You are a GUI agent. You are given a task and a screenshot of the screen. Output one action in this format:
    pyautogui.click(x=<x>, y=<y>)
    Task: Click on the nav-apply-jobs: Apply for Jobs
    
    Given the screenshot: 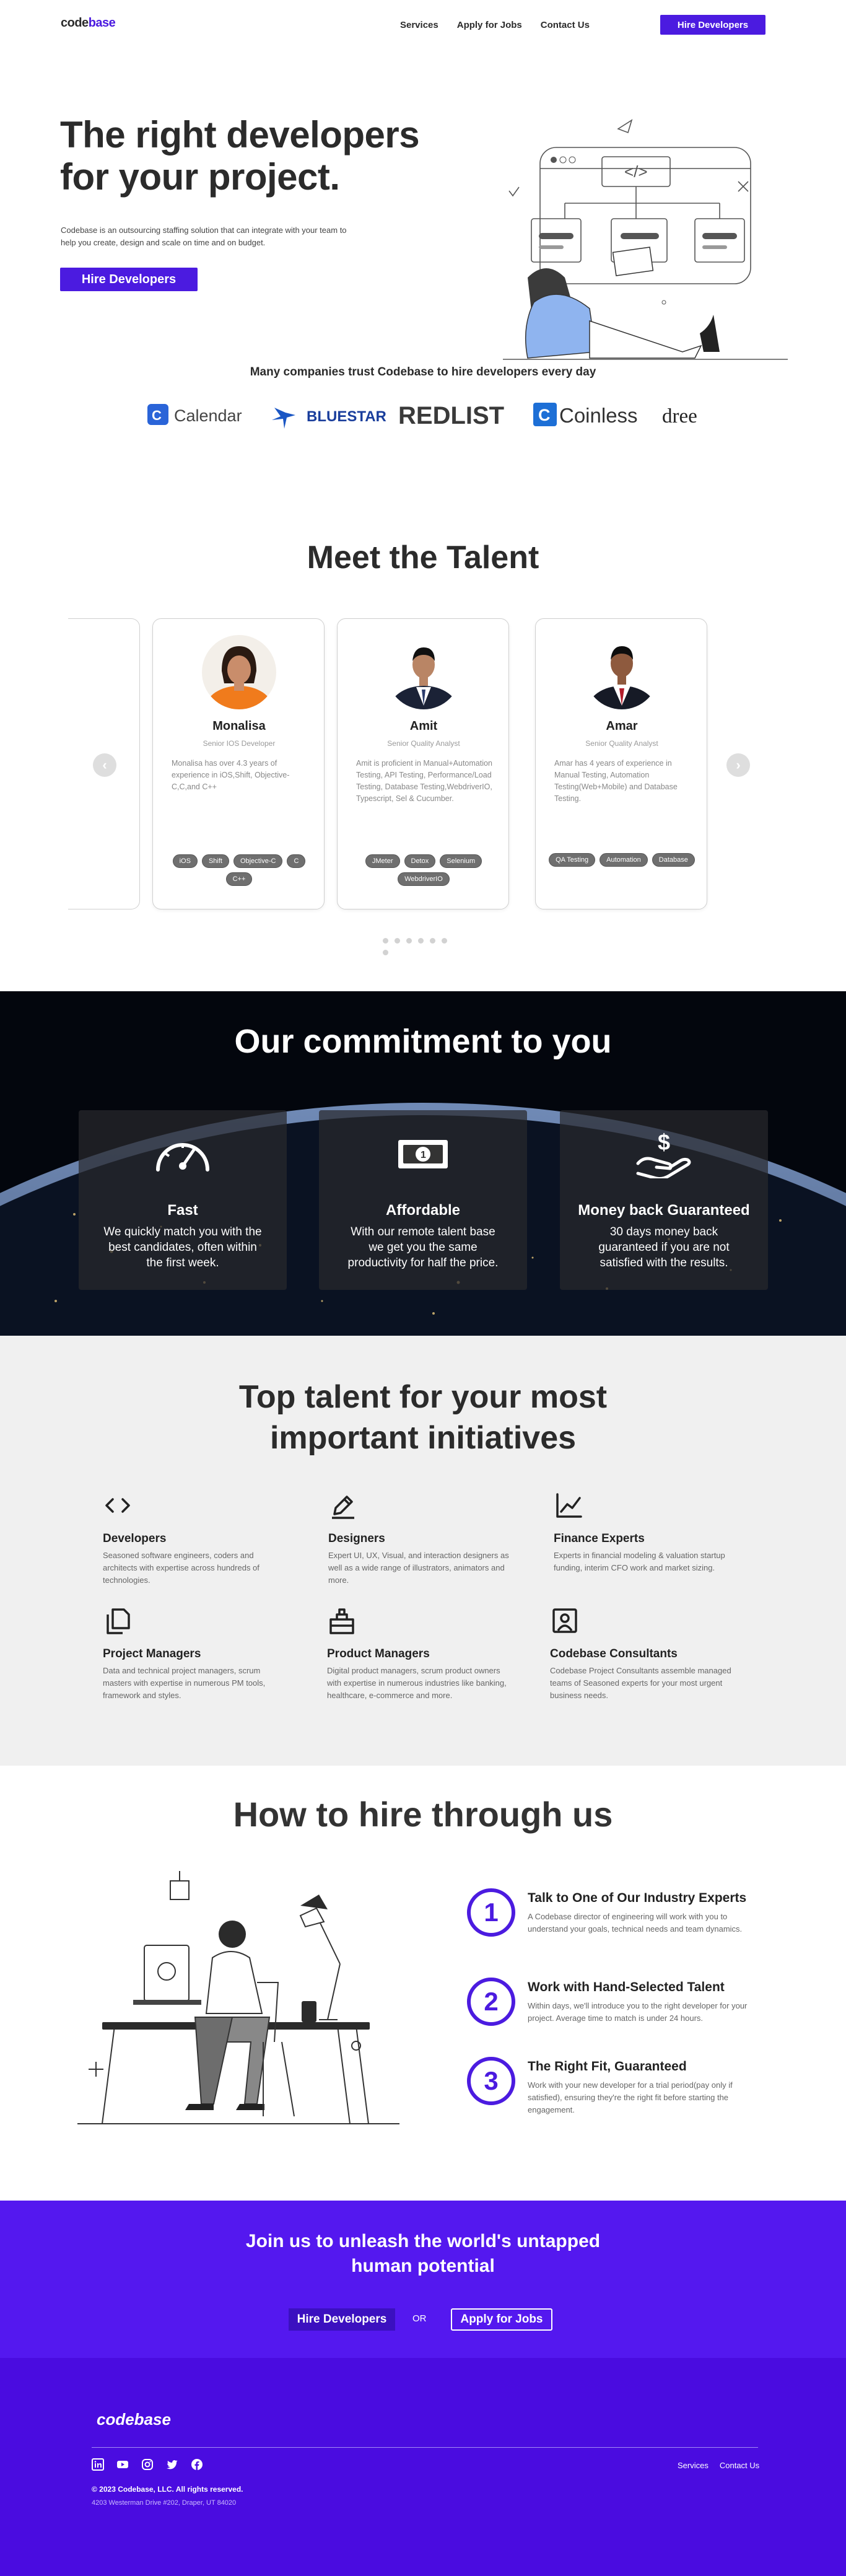 What is the action you would take?
    pyautogui.click(x=489, y=25)
    